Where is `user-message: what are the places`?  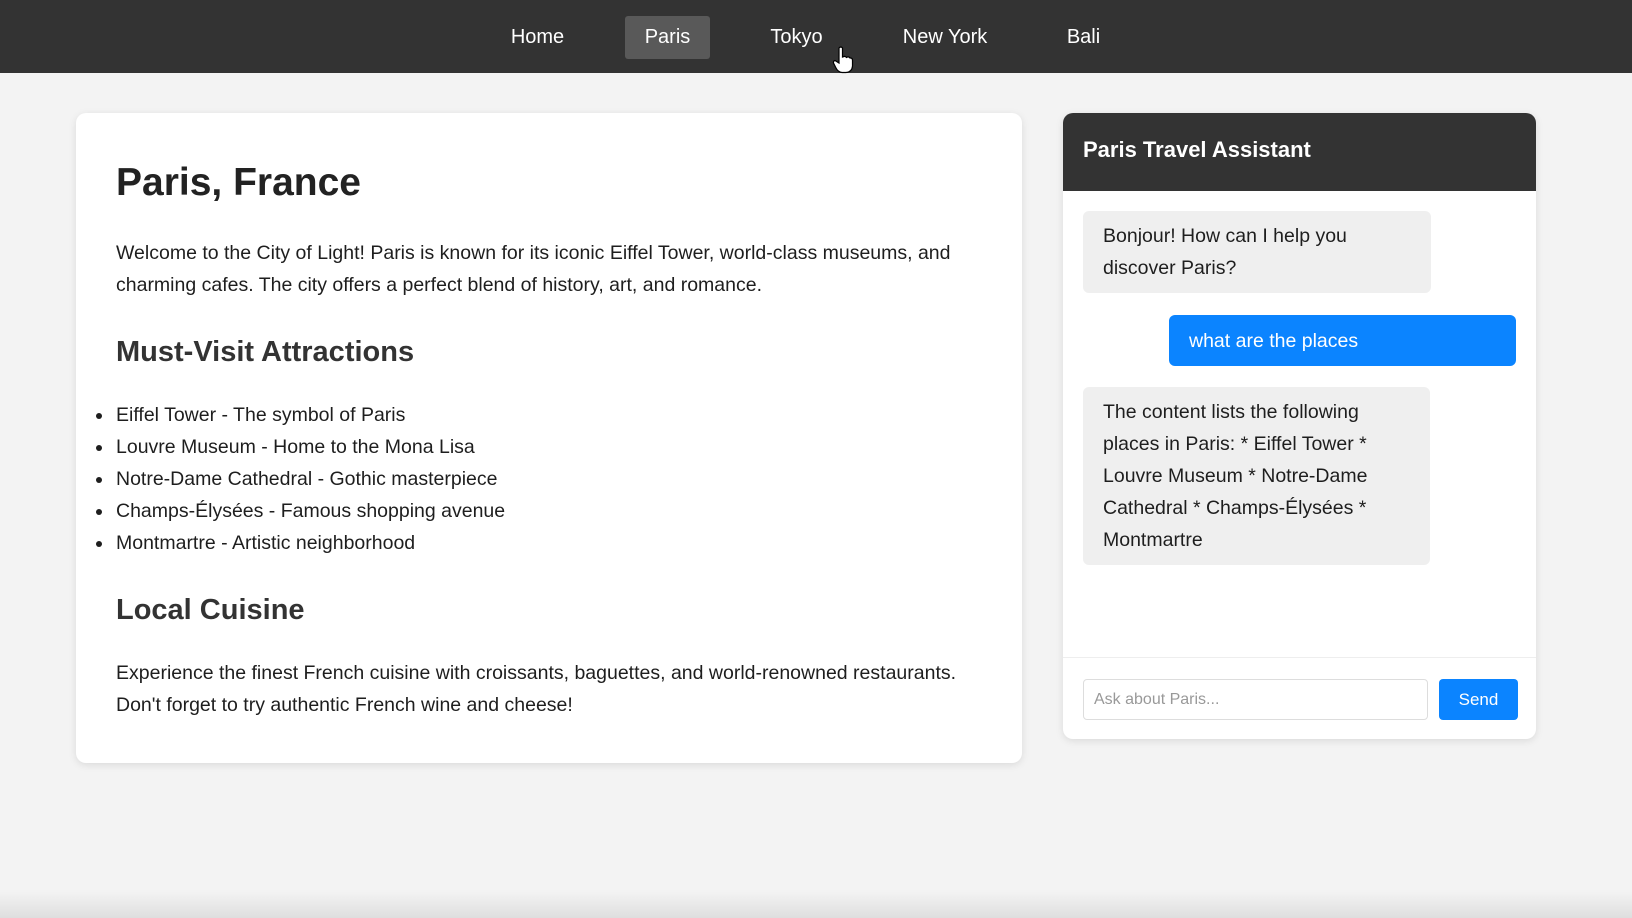
user-message: what are the places is located at coordinates (1342, 340).